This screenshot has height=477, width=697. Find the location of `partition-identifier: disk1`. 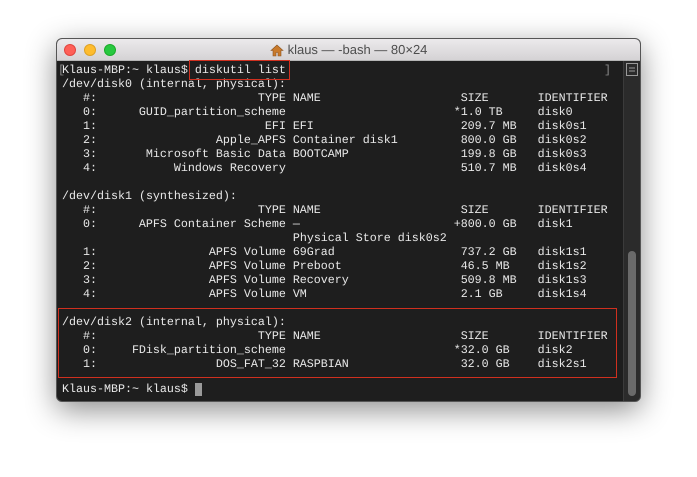

partition-identifier: disk1 is located at coordinates (555, 224).